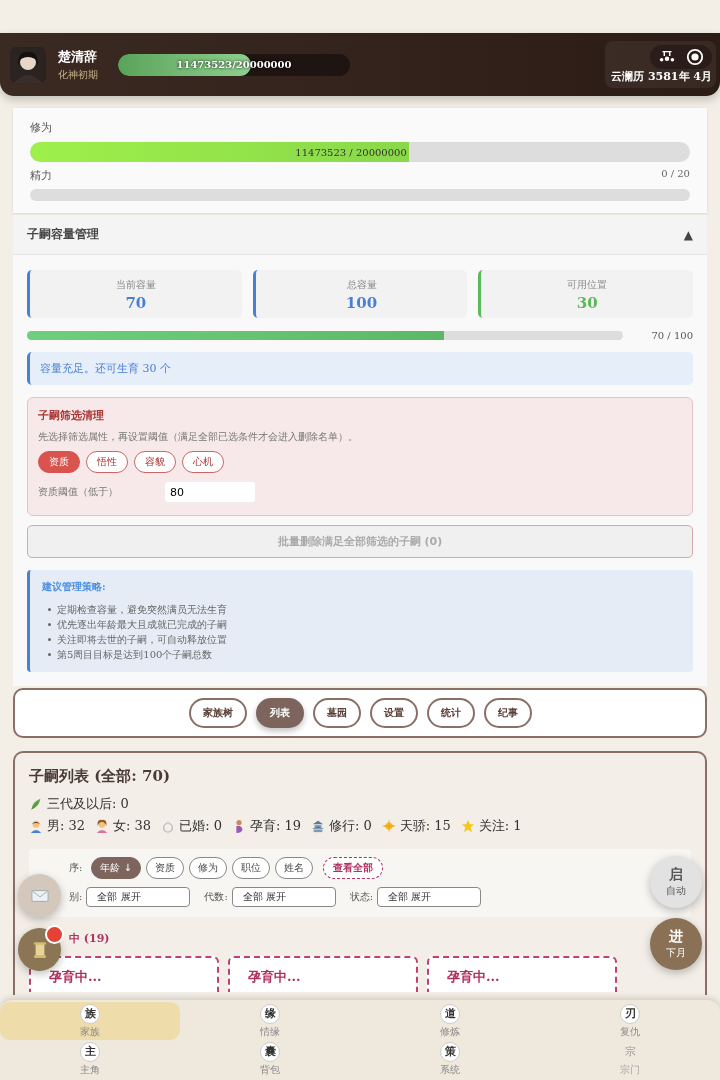  What do you see at coordinates (216, 897) in the screenshot?
I see `filter-label: 代数:` at bounding box center [216, 897].